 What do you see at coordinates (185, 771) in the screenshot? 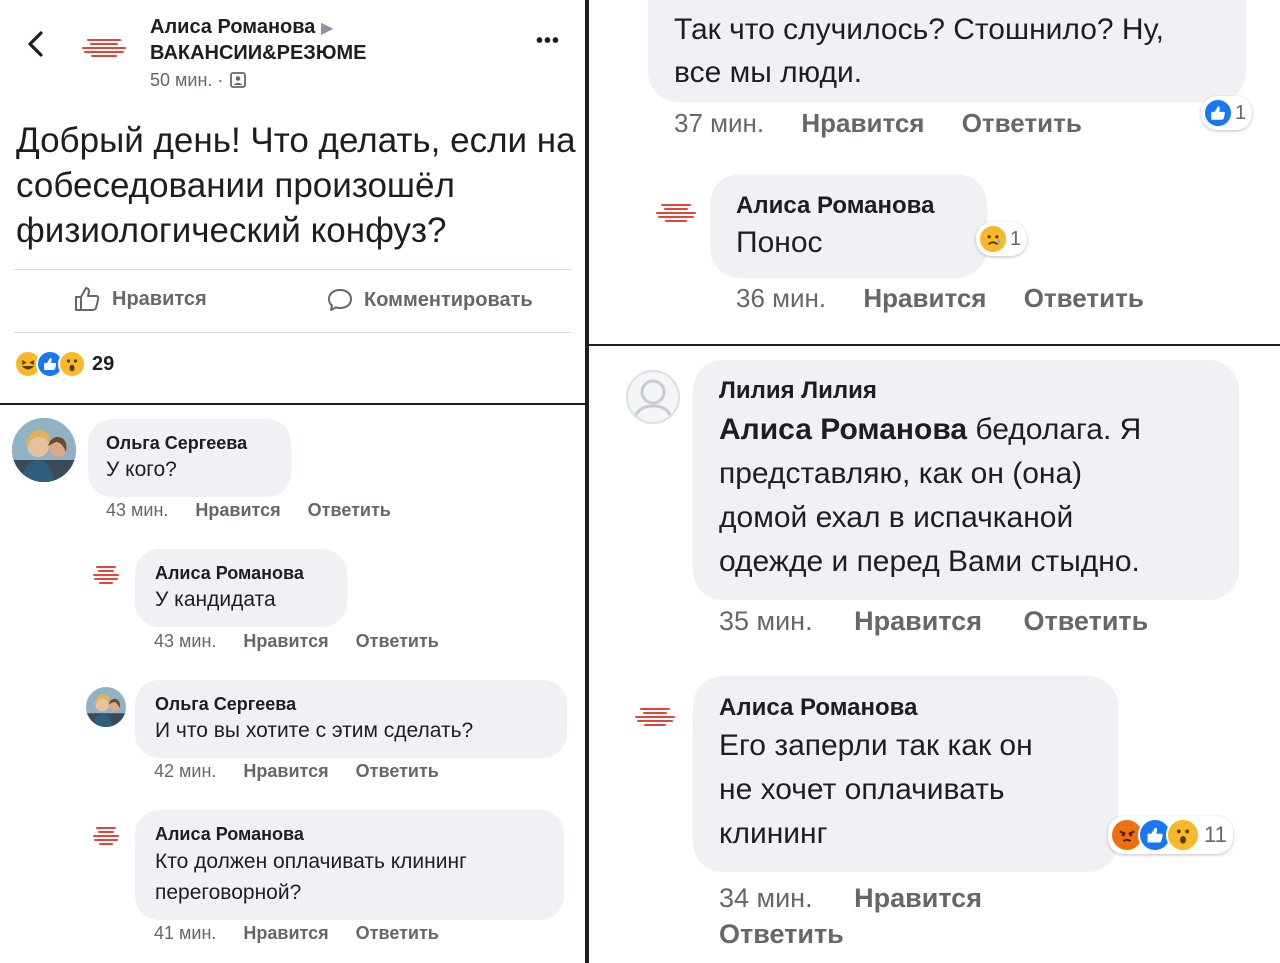
I see `comment-time: 42 мин.` at bounding box center [185, 771].